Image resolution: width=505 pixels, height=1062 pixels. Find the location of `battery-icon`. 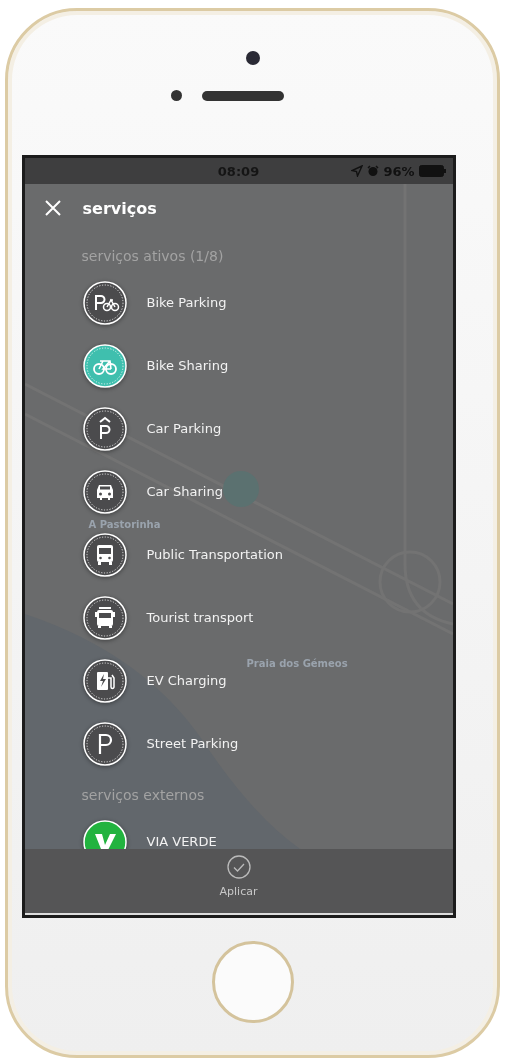

battery-icon is located at coordinates (432, 171).